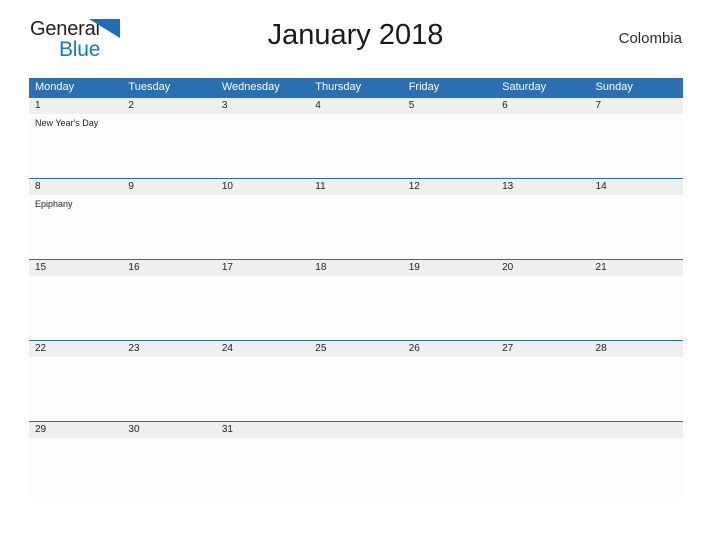 The height and width of the screenshot is (550, 712). I want to click on page-header: General Blue January 2018 Colombia, so click(355, 30).